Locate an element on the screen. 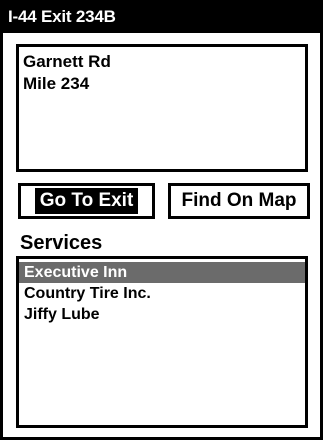  service-item-executive-inn: Executive Inn is located at coordinates (162, 272).